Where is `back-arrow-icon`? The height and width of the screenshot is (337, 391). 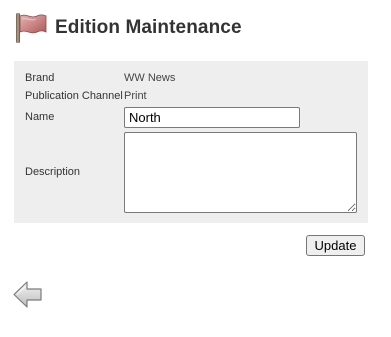 back-arrow-icon is located at coordinates (27, 294).